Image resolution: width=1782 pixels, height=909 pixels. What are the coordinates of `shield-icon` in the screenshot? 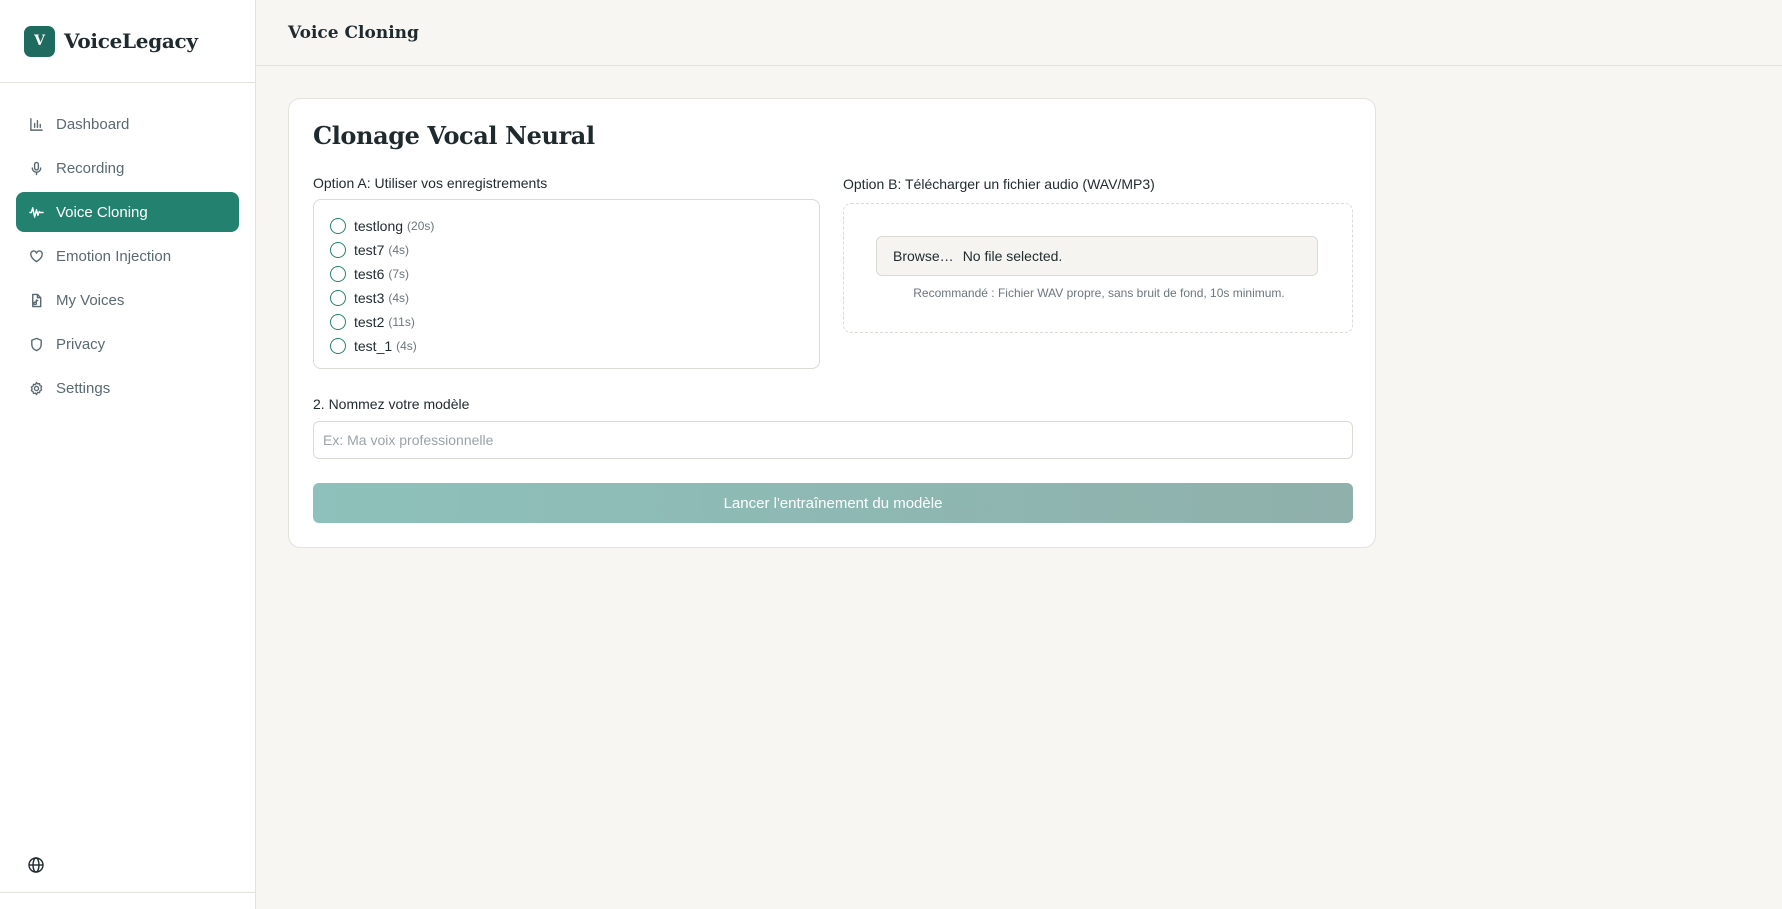 It's located at (36, 344).